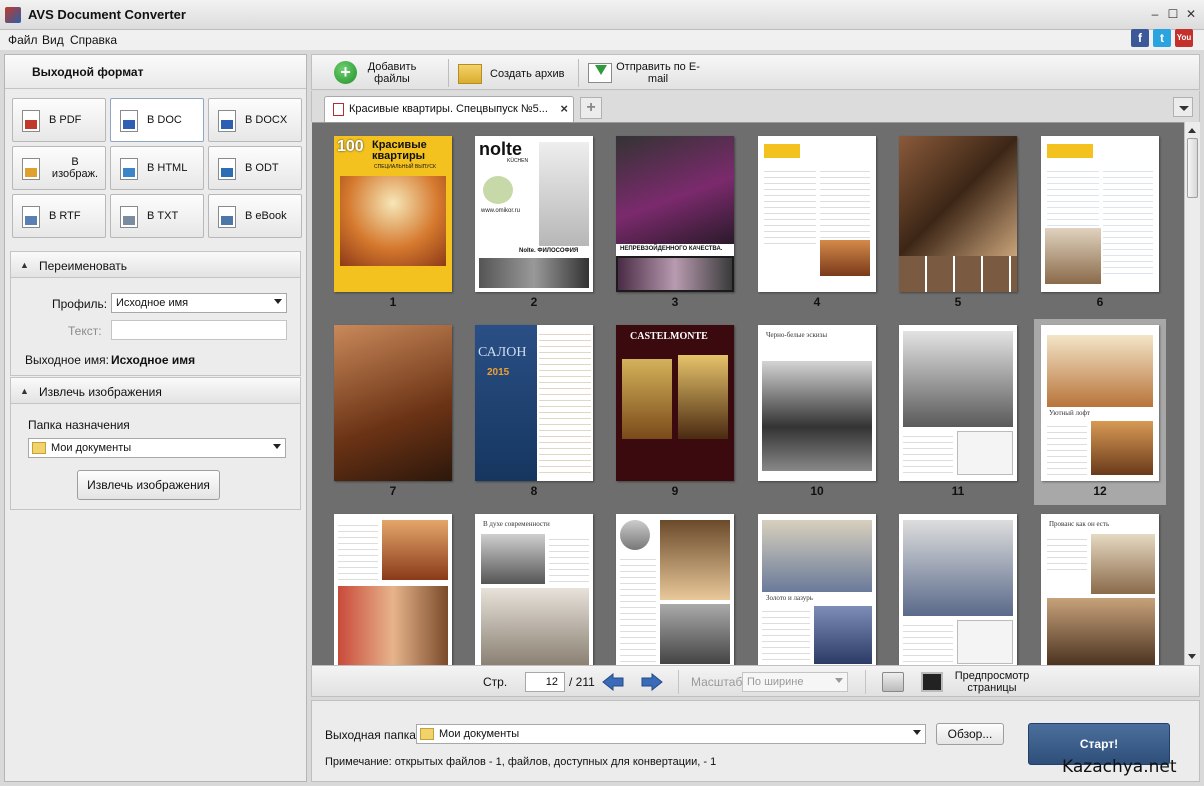  Describe the element at coordinates (602, 40) in the screenshot. I see `menu-bar: Файл Вид Справка` at that location.